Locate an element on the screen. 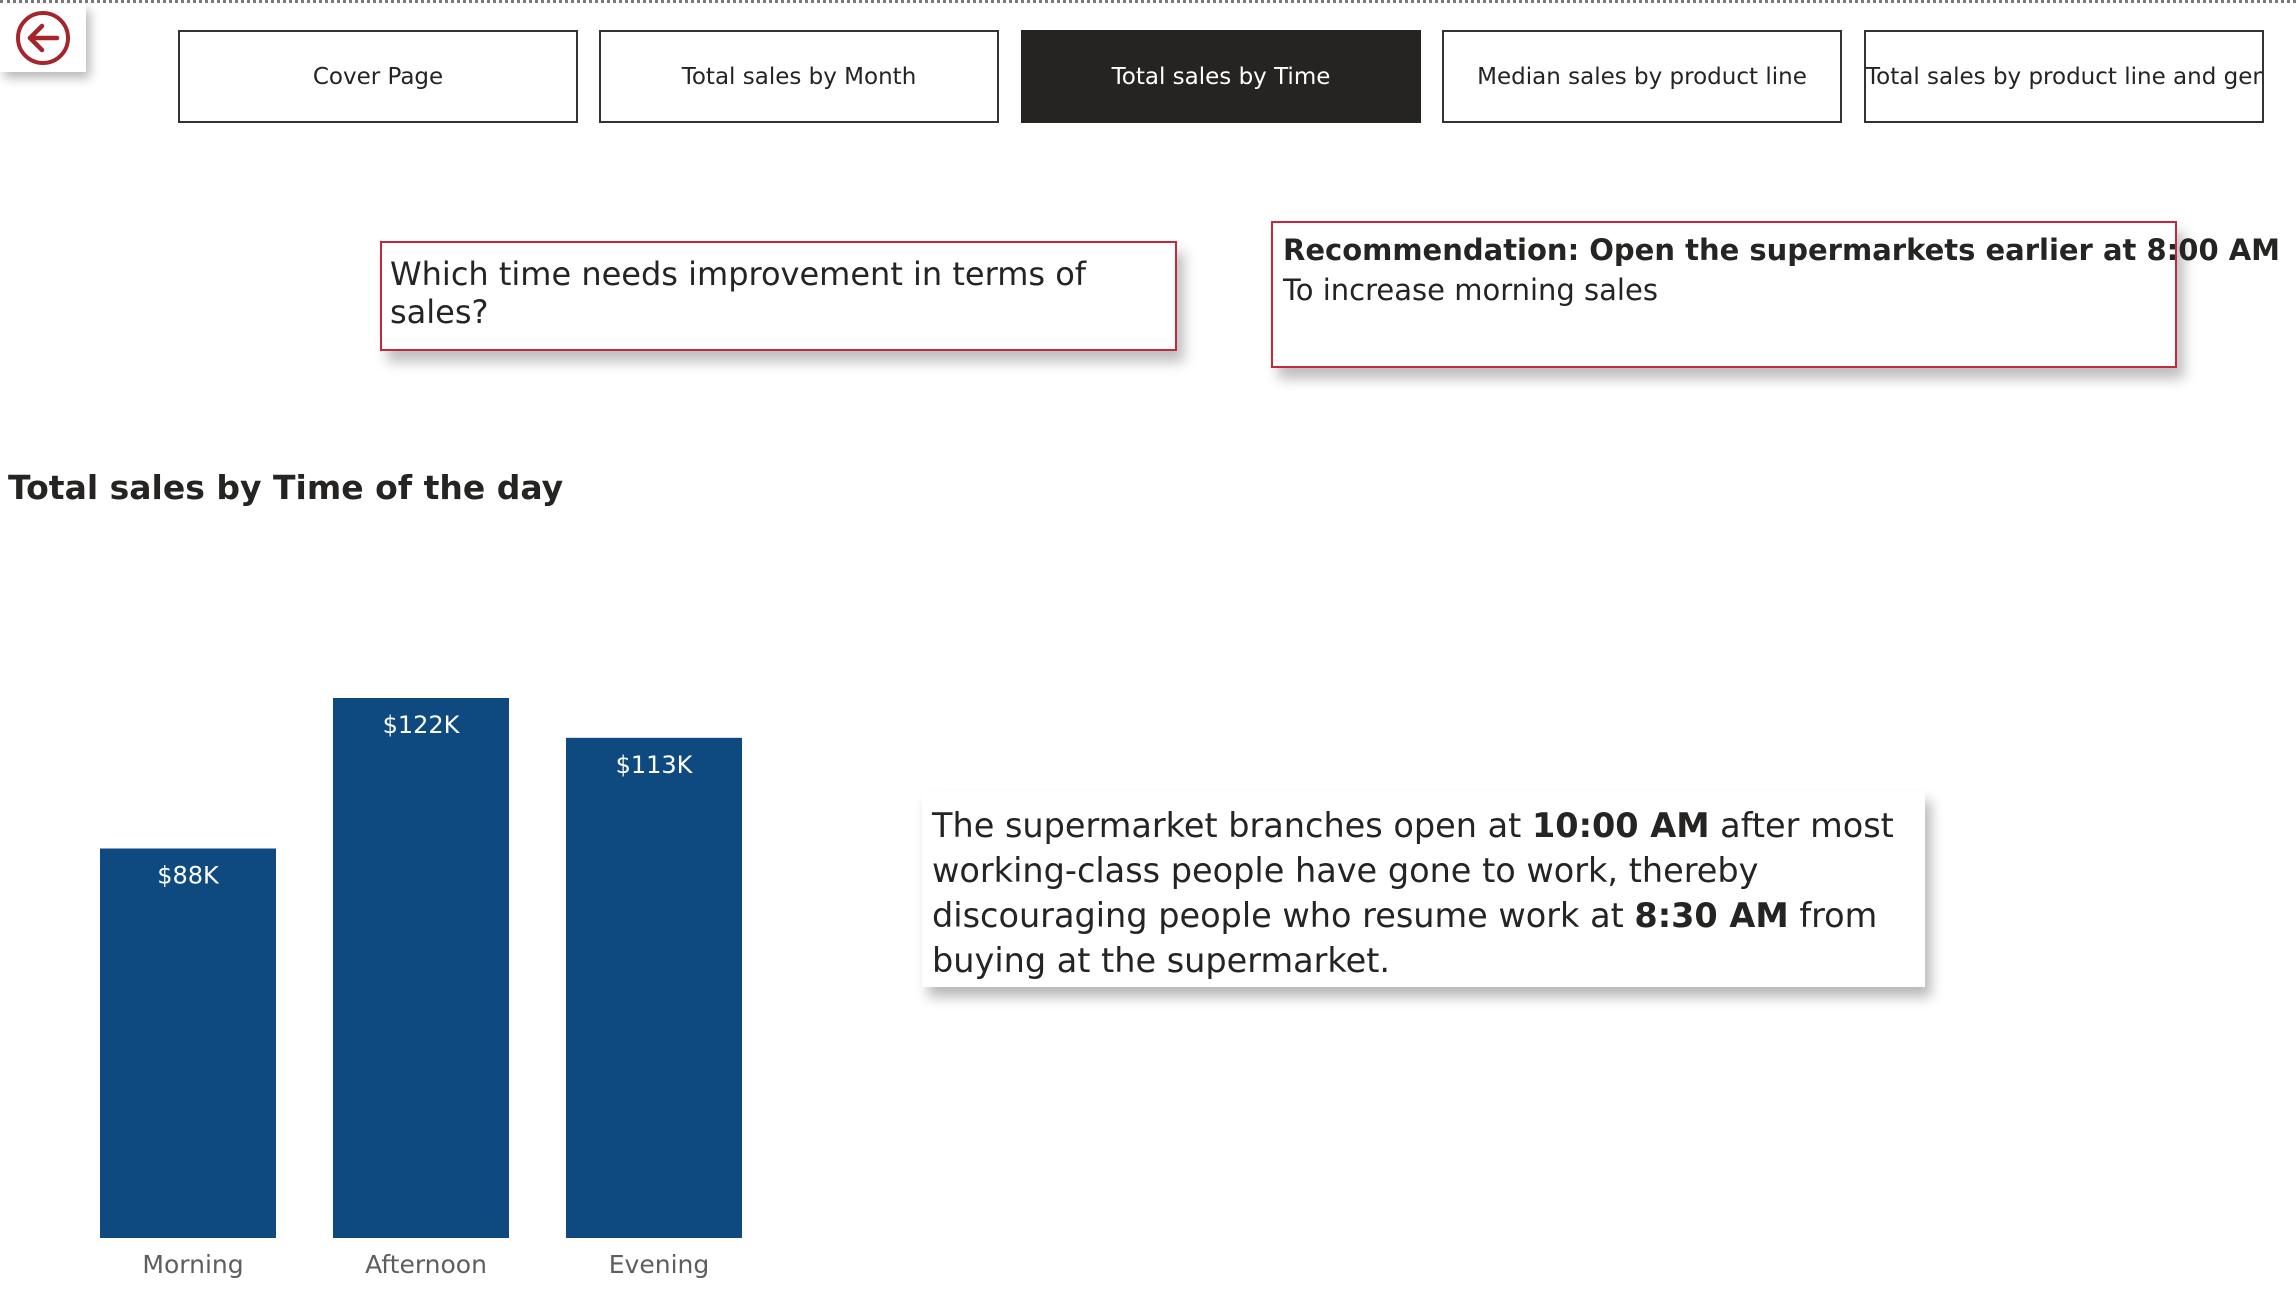  data-label-afternoon: $122K is located at coordinates (422, 725).